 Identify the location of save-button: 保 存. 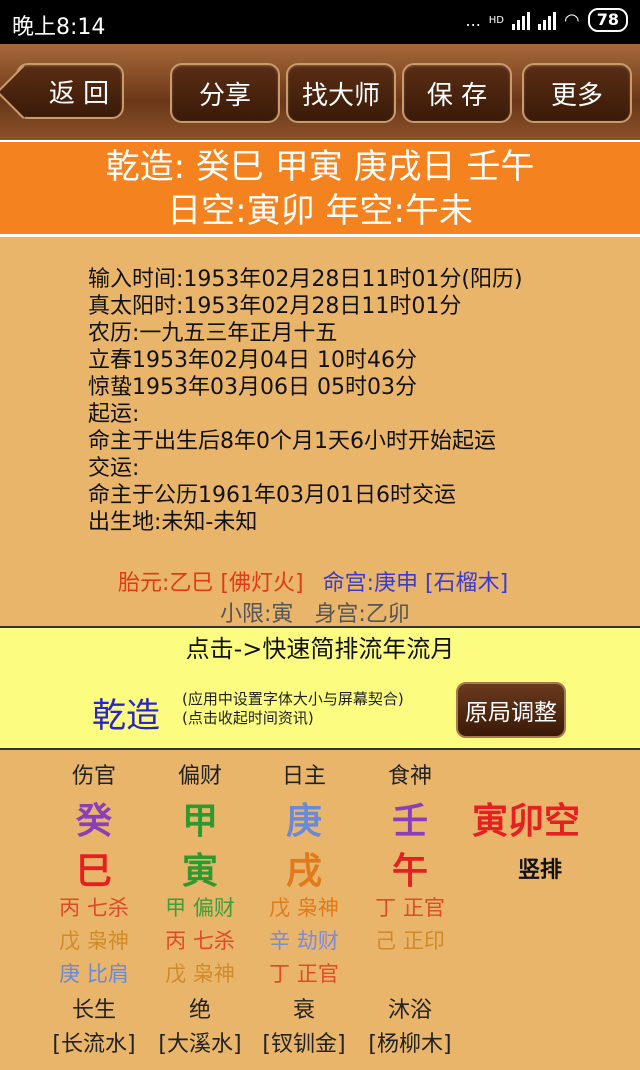
(457, 93).